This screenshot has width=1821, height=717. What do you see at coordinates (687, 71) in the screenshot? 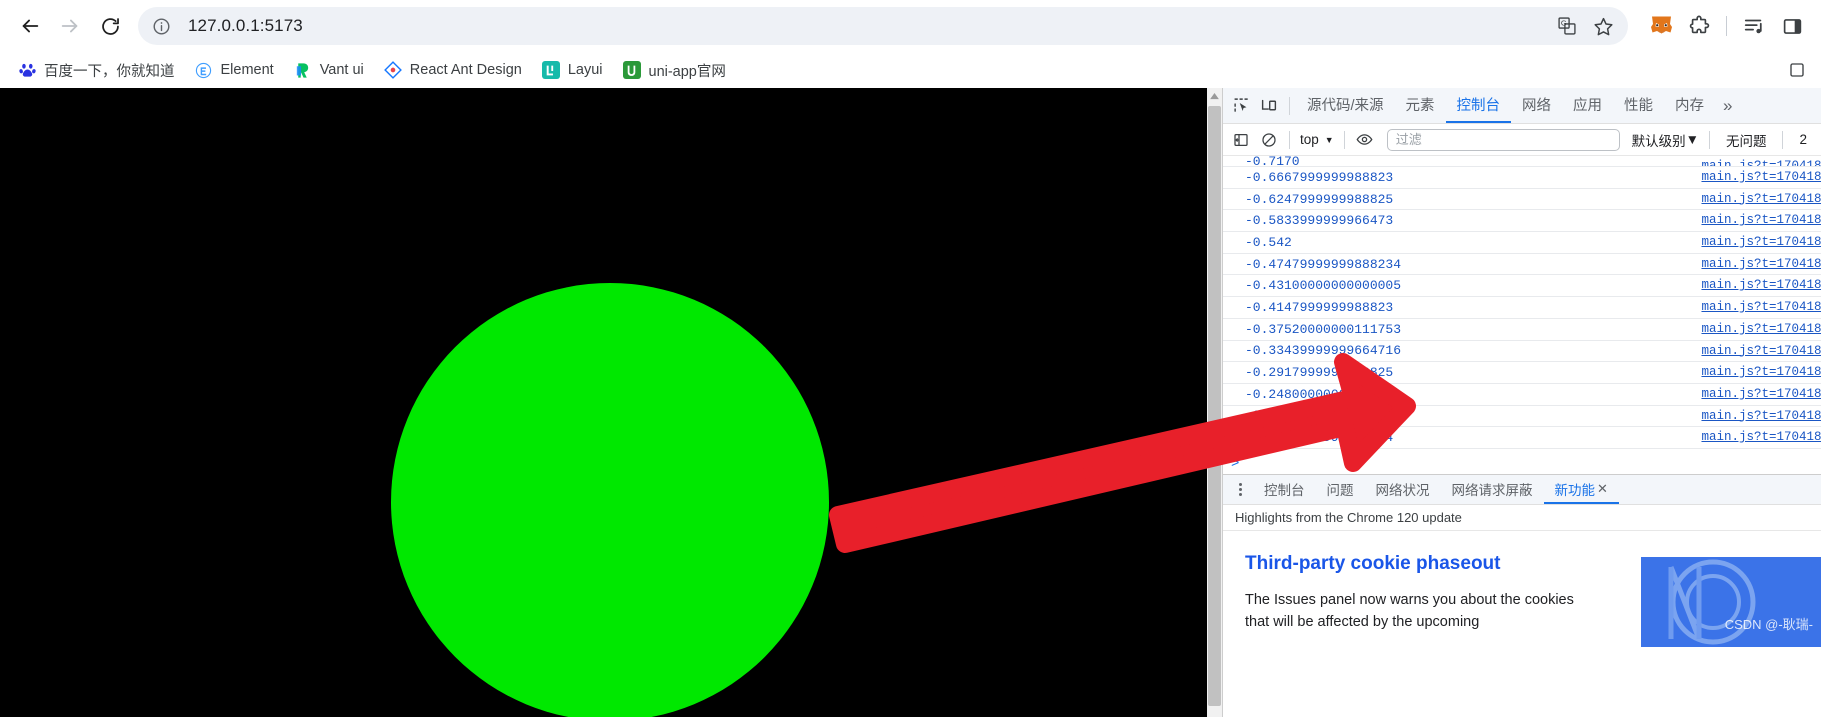
I see `bookmark-label: uni-app官网` at bounding box center [687, 71].